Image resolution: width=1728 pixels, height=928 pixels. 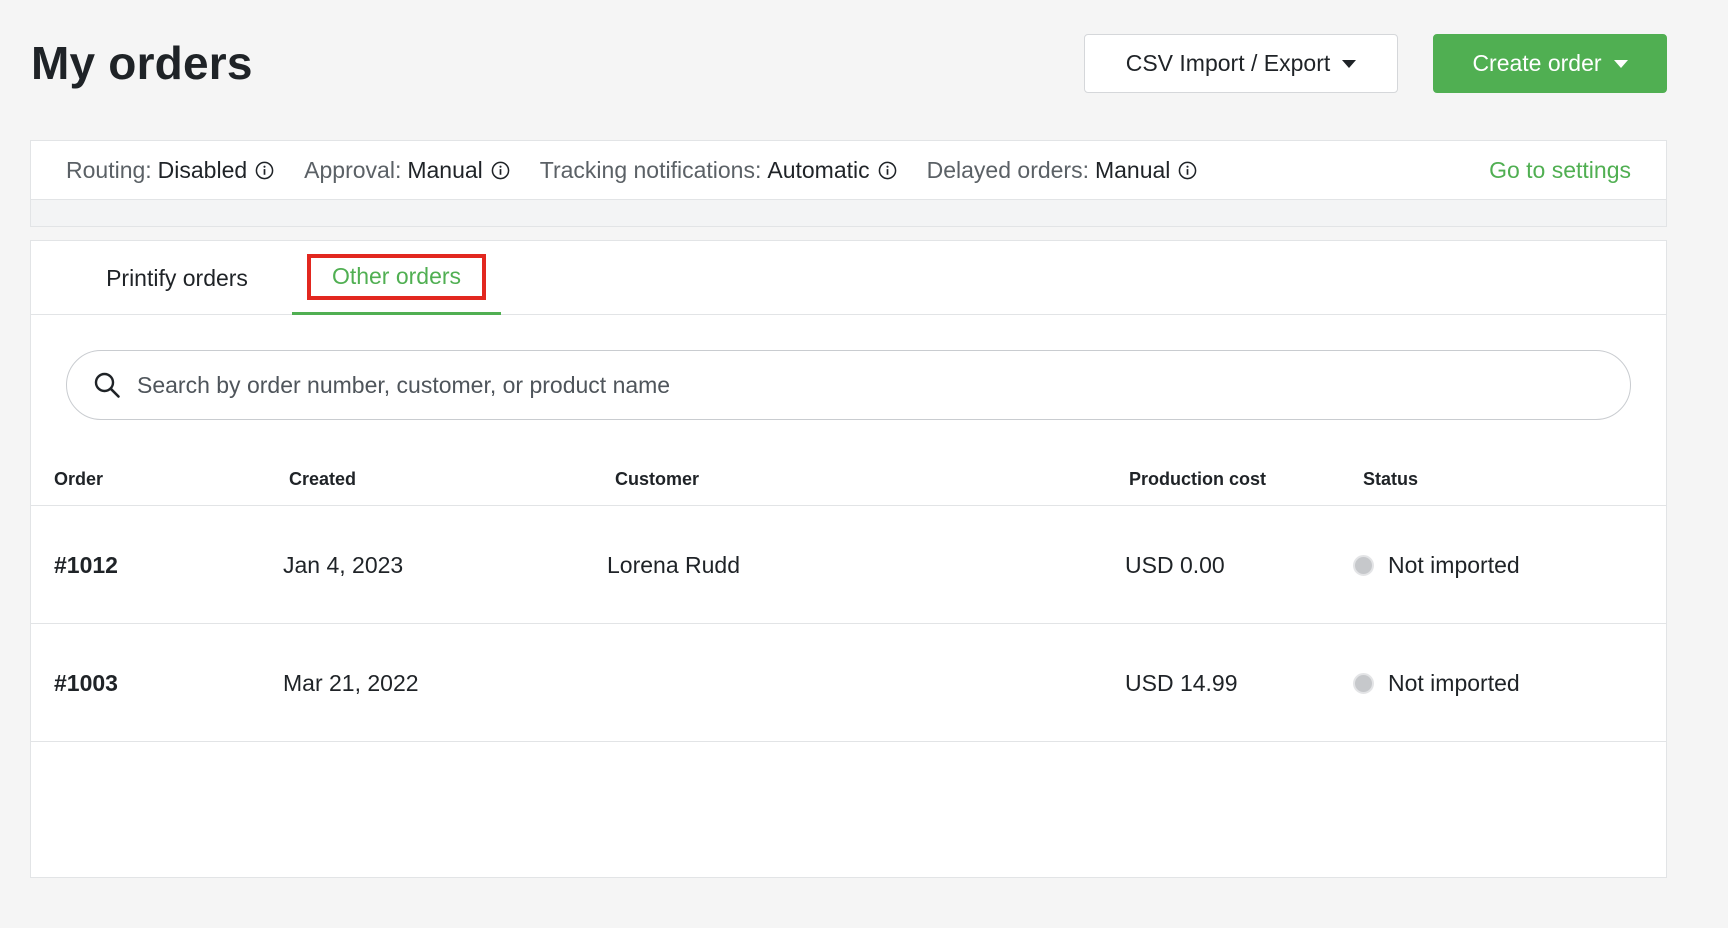 I want to click on settings-bar-footer, so click(x=848, y=213).